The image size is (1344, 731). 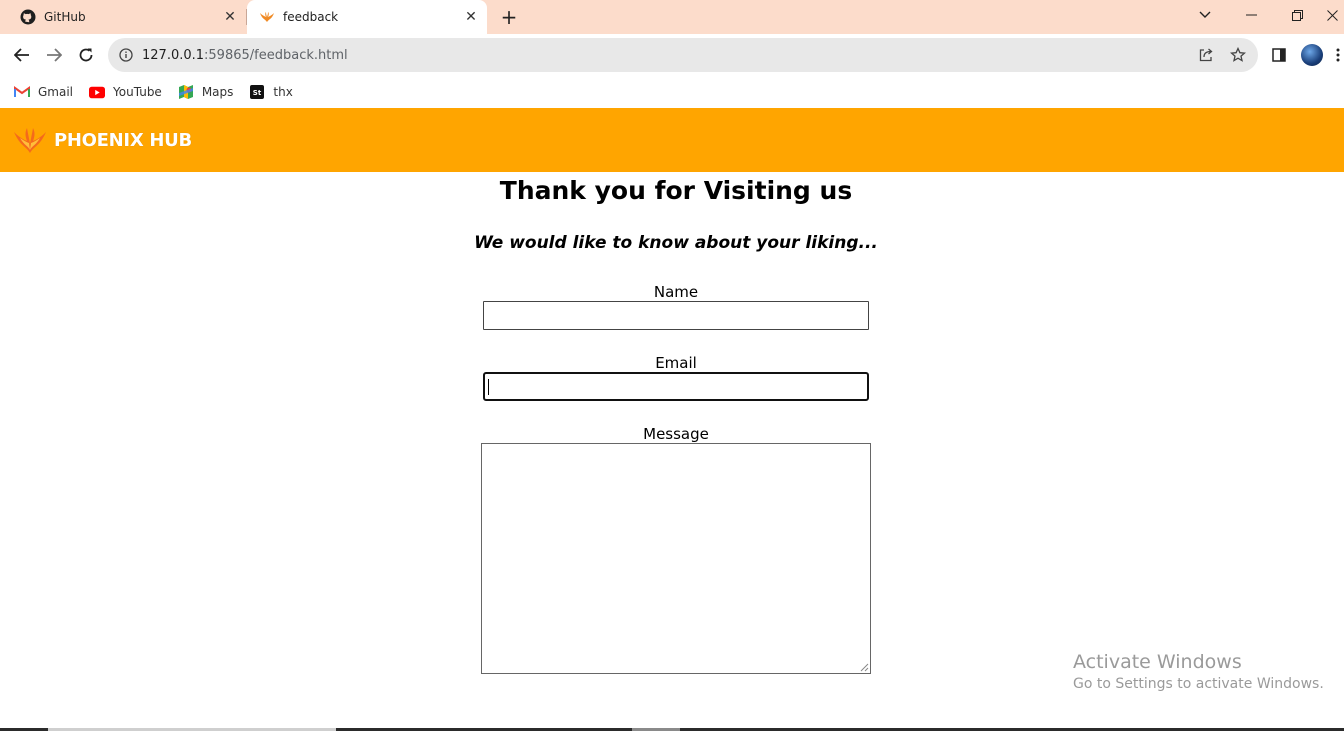 I want to click on bookmark-maps: Maps, so click(x=206, y=92).